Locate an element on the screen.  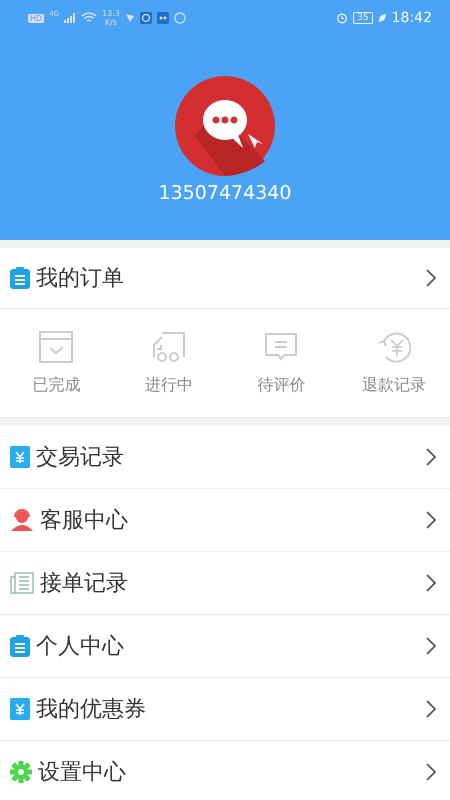
order-status-tab: 进行中 is located at coordinates (168, 363).